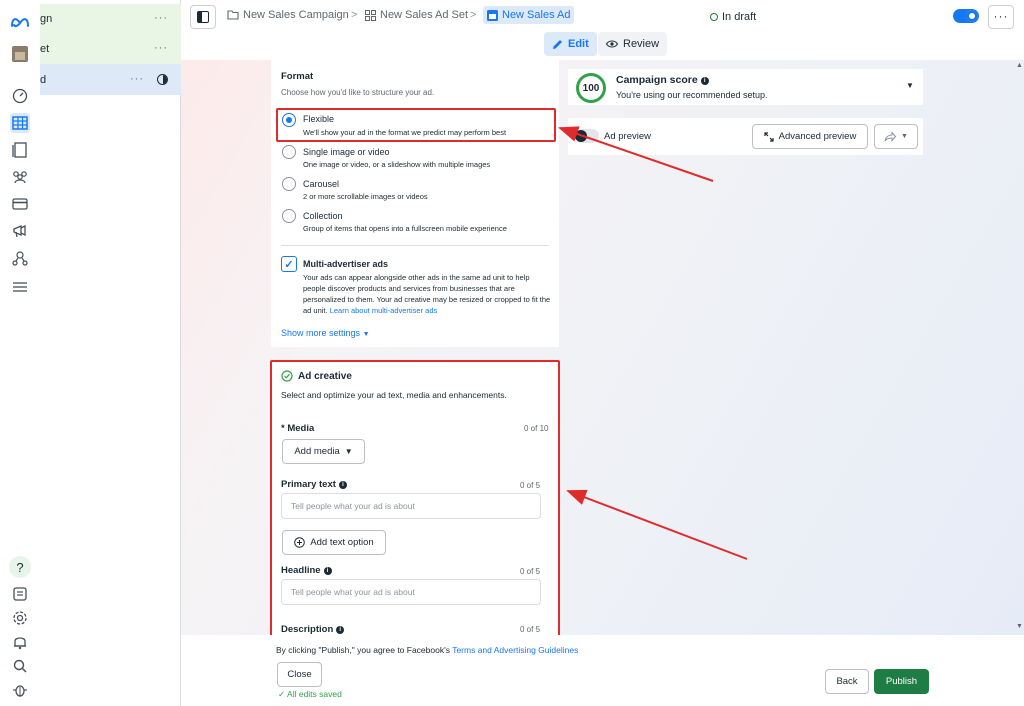 This screenshot has height=706, width=1024. I want to click on close-button: Close, so click(299, 674).